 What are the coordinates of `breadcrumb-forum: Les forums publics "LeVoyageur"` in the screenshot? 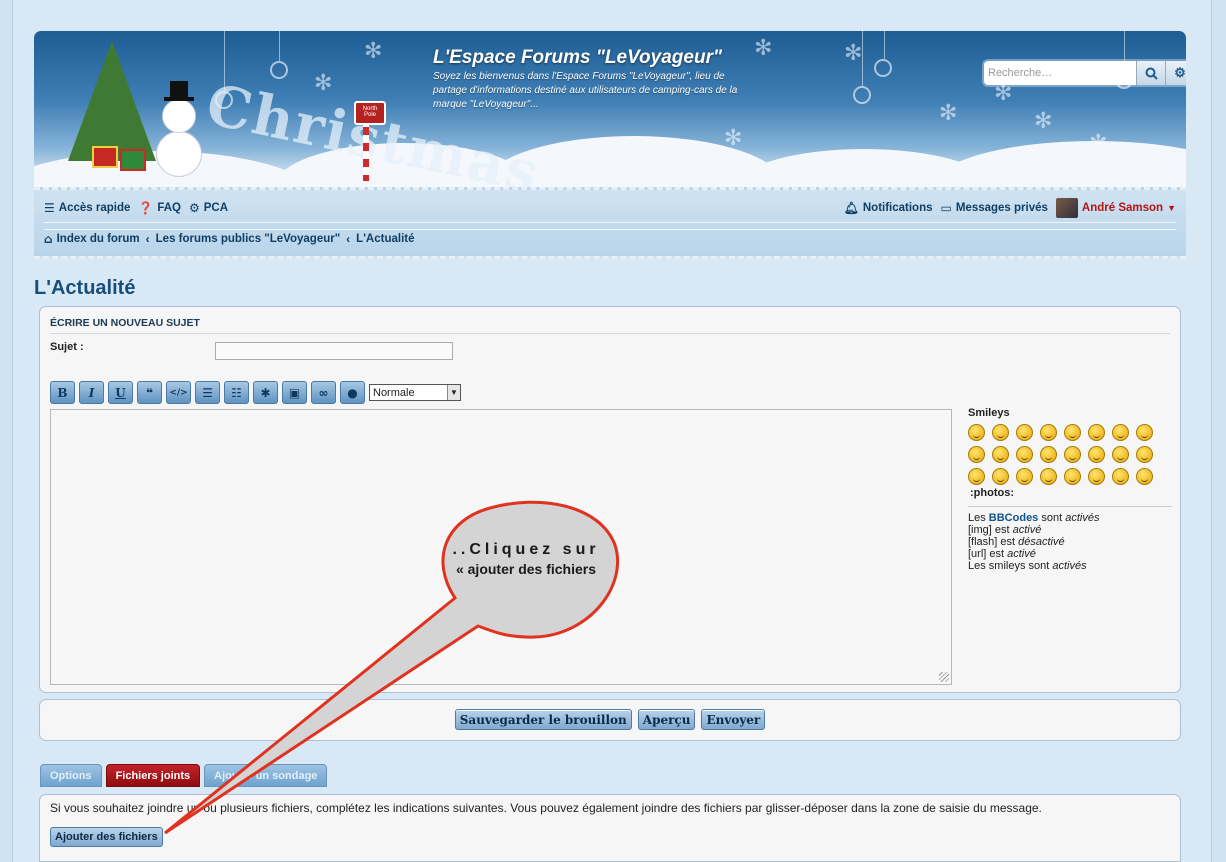 It's located at (248, 239).